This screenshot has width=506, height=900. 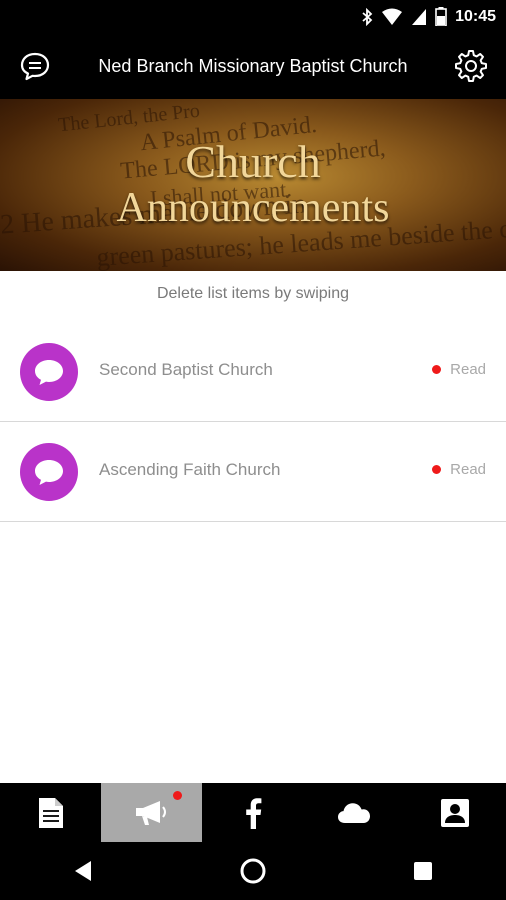 I want to click on document-icon, so click(x=50, y=812).